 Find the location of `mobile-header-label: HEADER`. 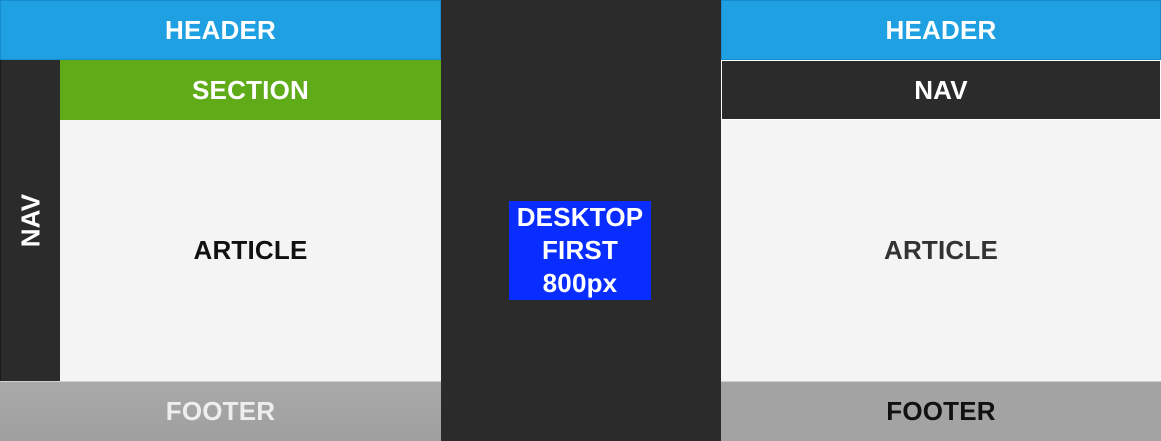

mobile-header-label: HEADER is located at coordinates (941, 29).